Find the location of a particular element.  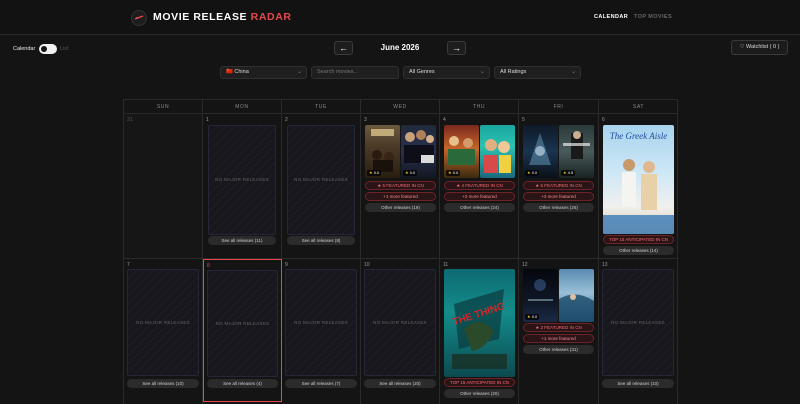

movie-rating: ★ 4.5 is located at coordinates (568, 173).